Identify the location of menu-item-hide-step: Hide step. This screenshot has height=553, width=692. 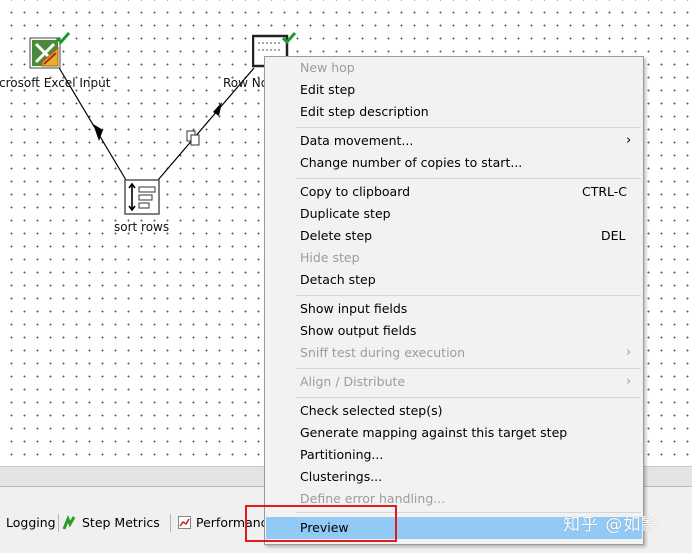
(454, 258).